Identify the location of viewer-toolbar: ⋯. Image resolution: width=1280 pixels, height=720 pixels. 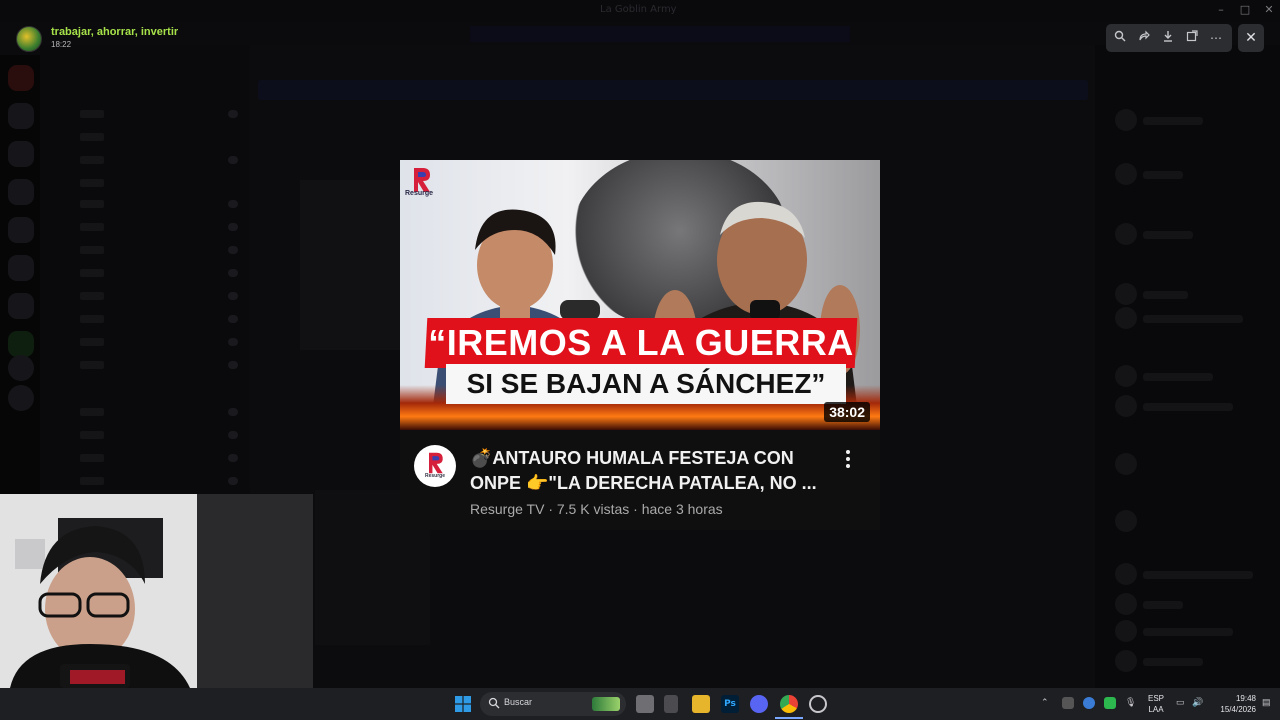
(1169, 38).